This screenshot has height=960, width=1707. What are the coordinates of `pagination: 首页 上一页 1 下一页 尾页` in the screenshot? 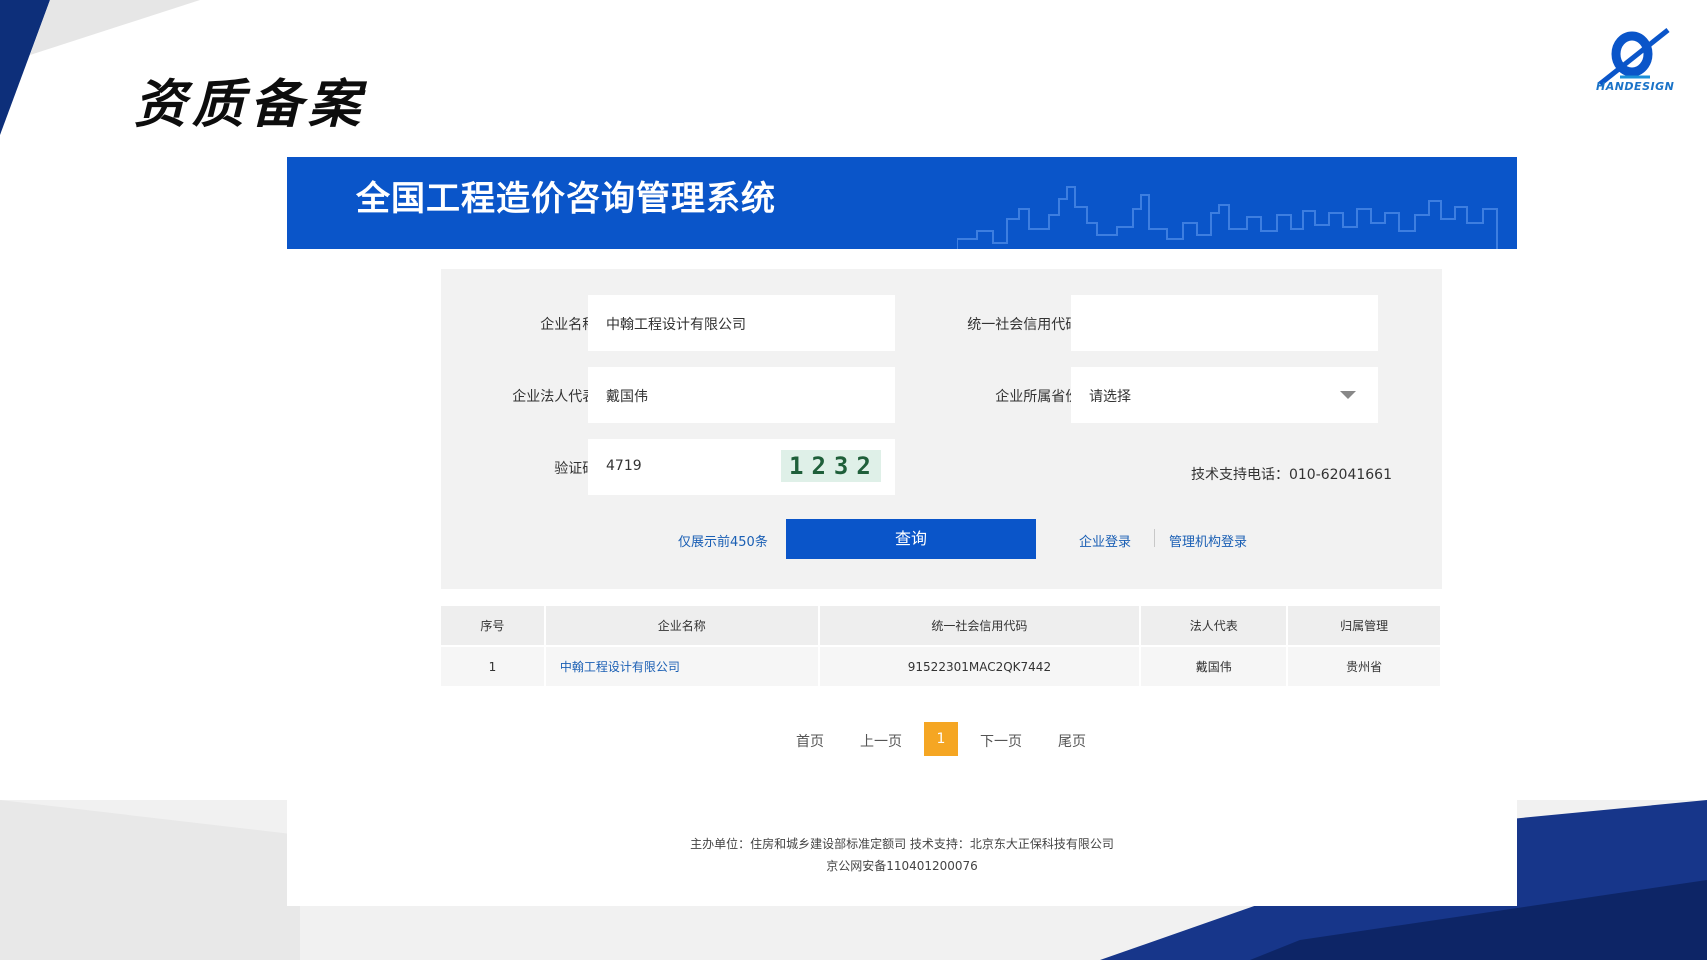 It's located at (902, 739).